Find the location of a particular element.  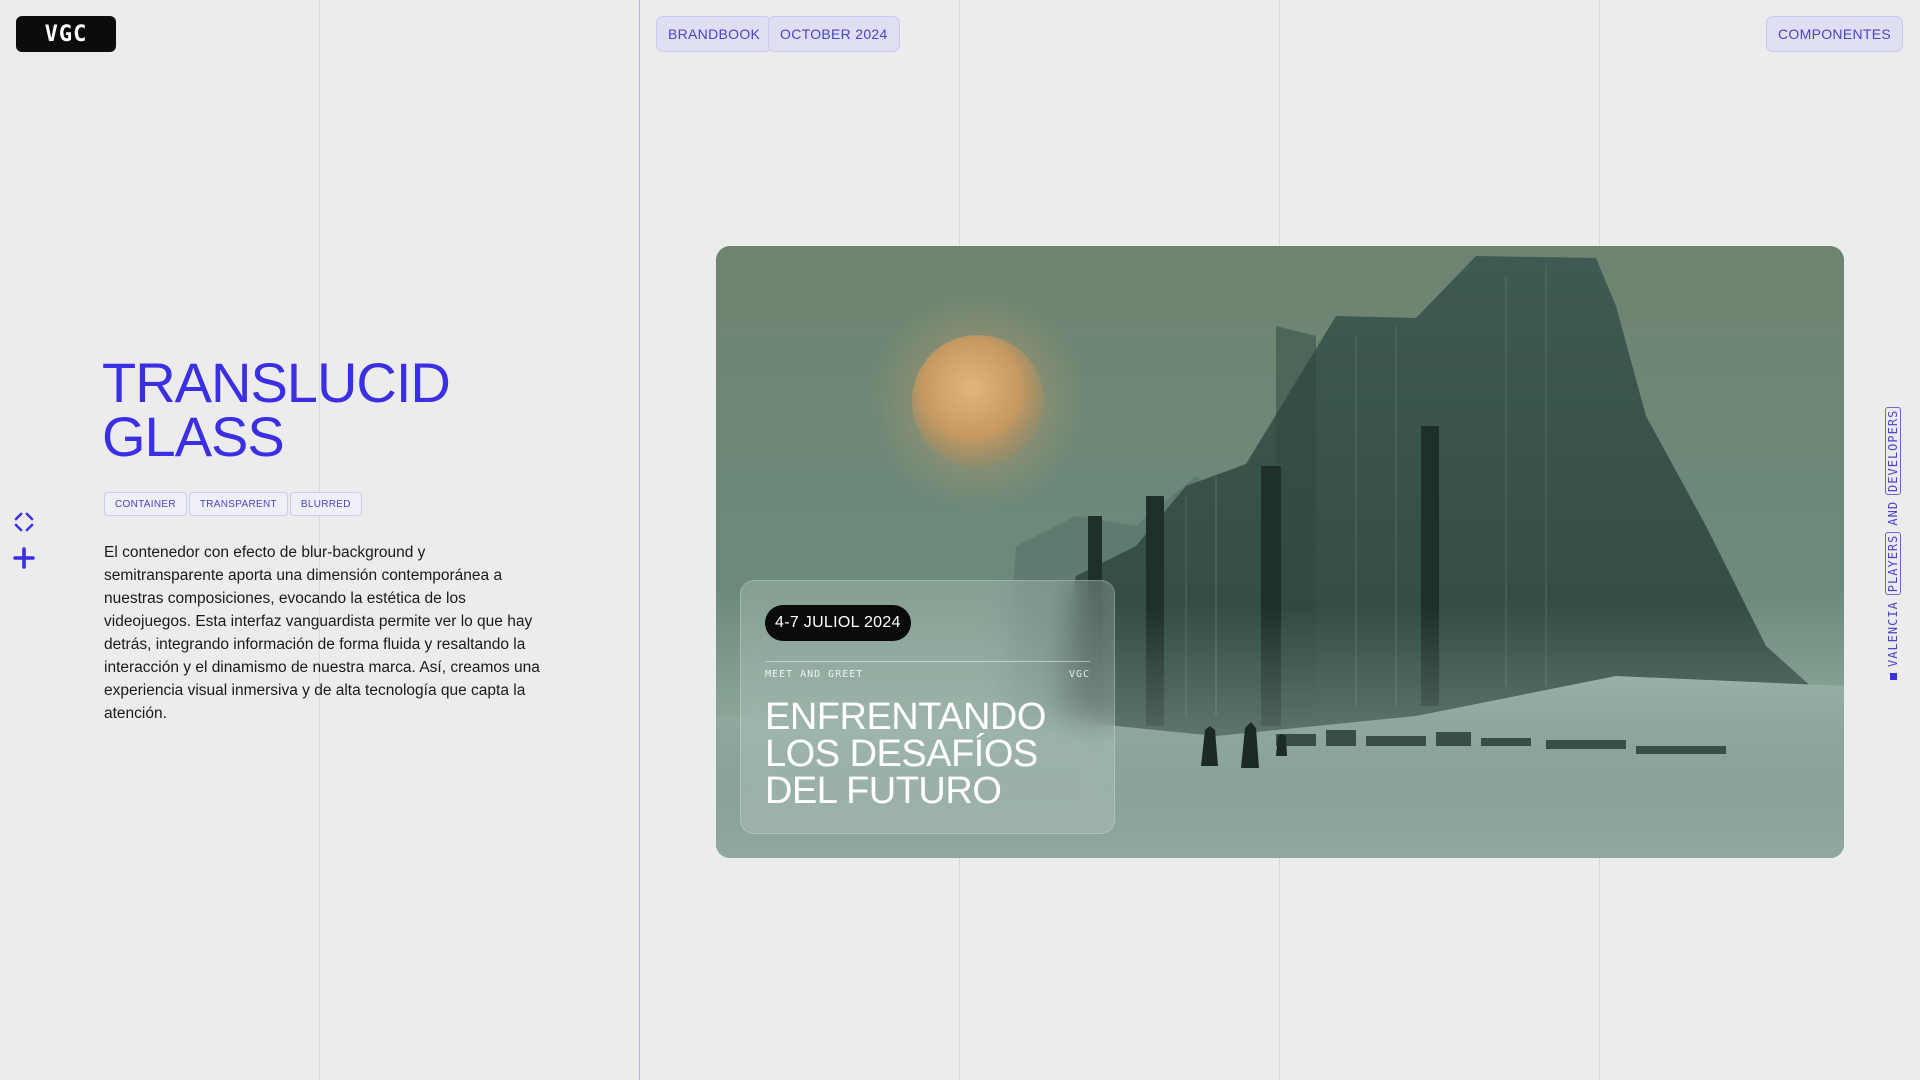

title-line-2: GLASS is located at coordinates (193, 436).